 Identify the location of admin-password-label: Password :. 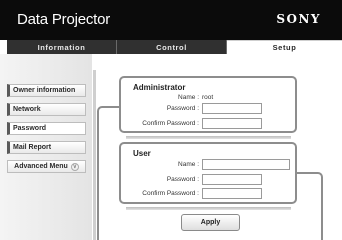
(182, 108).